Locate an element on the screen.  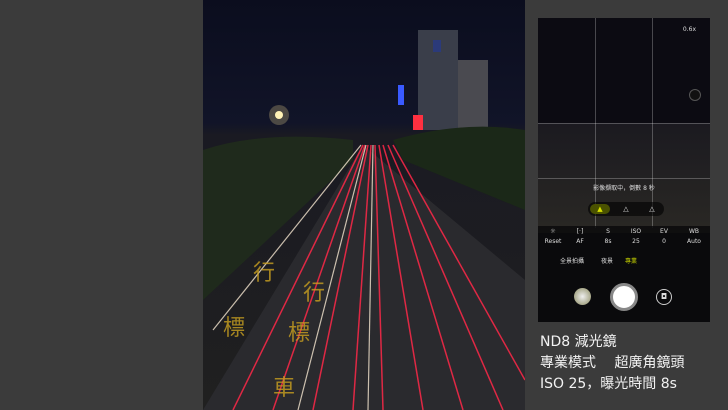
trail-mode-2-icon: △ is located at coordinates (626, 209).